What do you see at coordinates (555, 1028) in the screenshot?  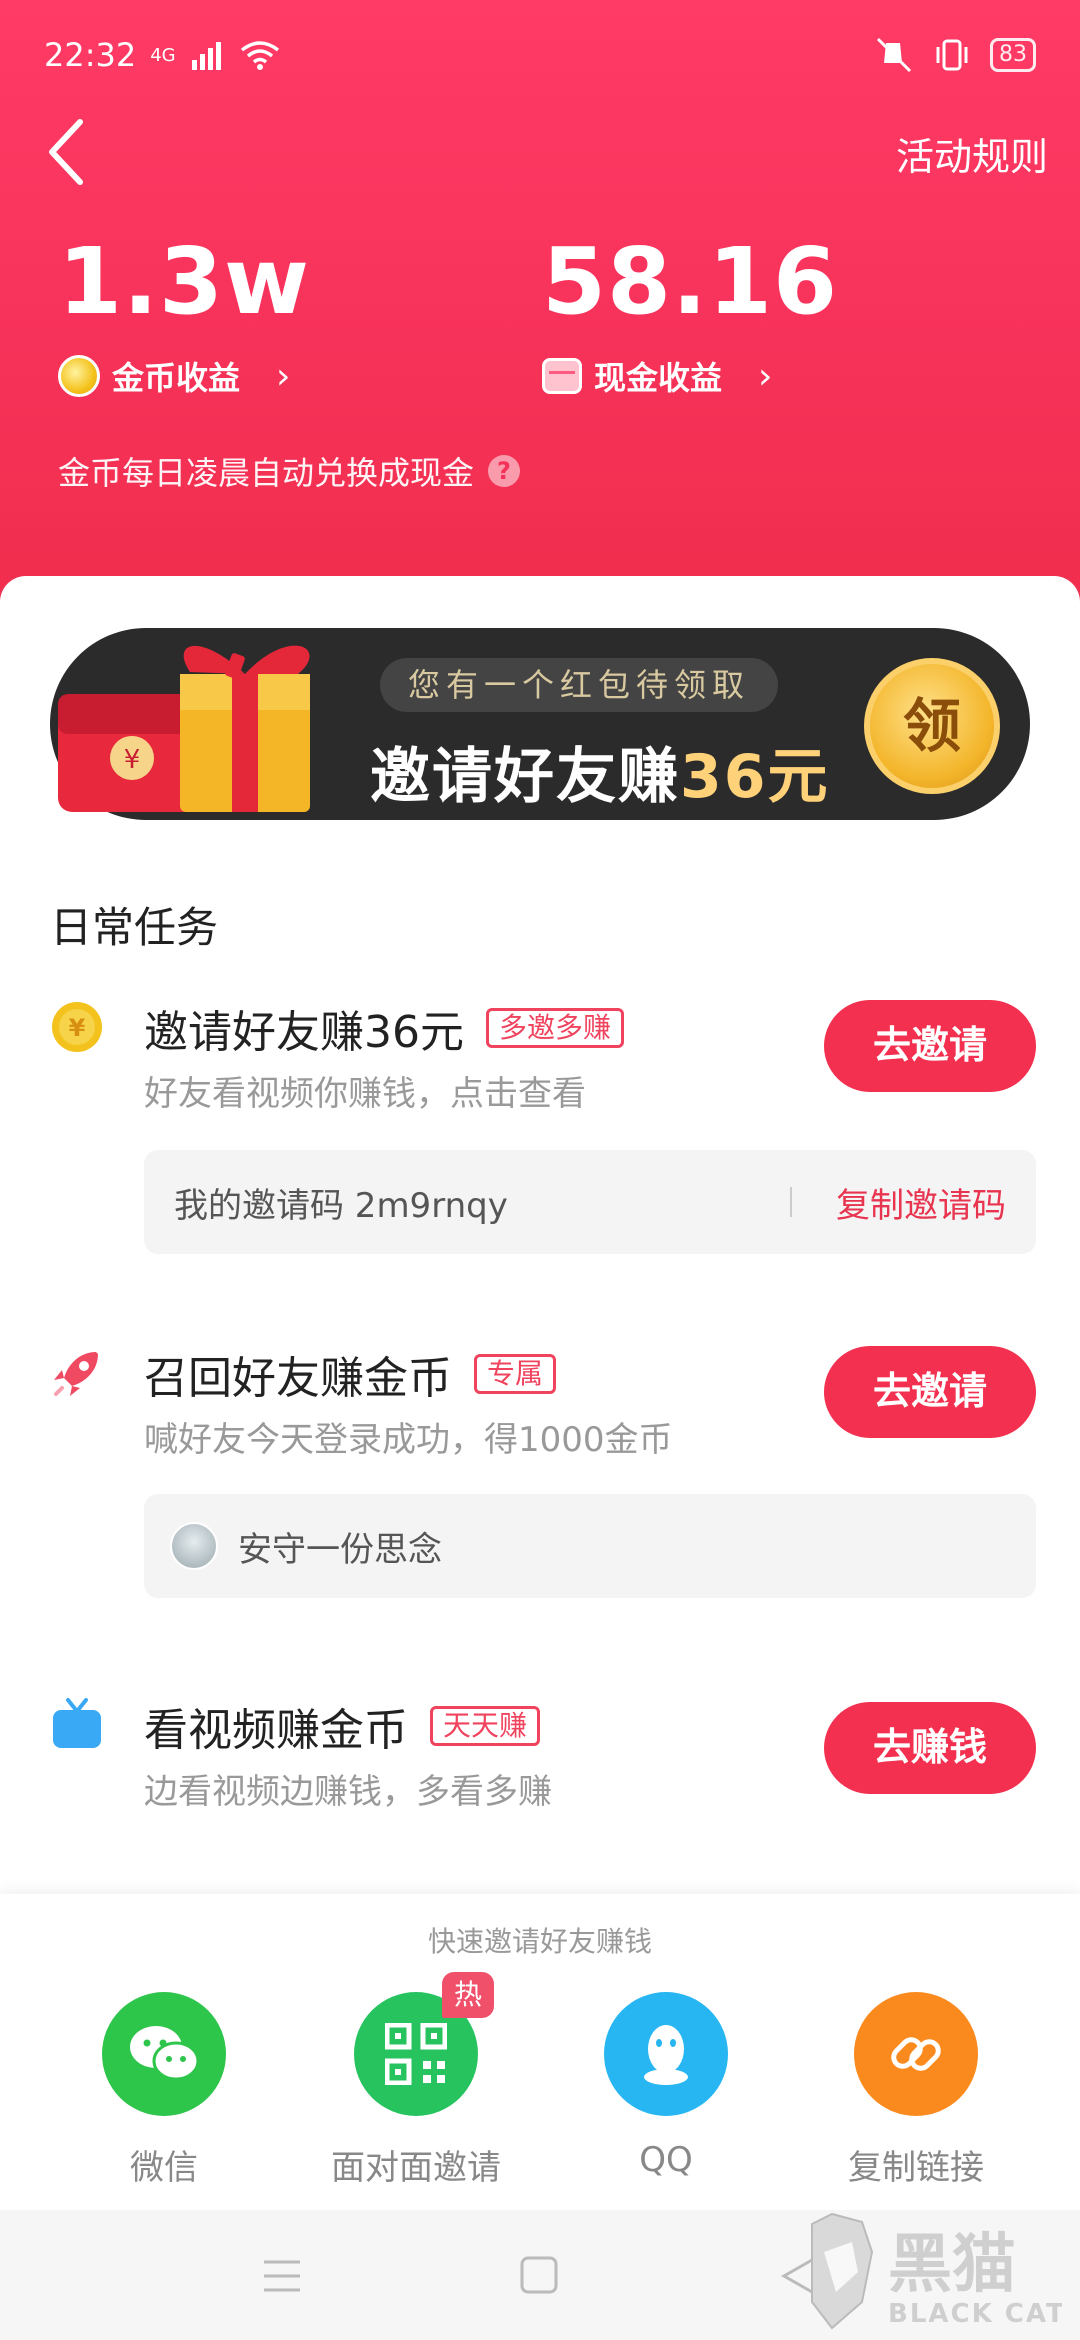 I see `task-tag: 多邀多赚` at bounding box center [555, 1028].